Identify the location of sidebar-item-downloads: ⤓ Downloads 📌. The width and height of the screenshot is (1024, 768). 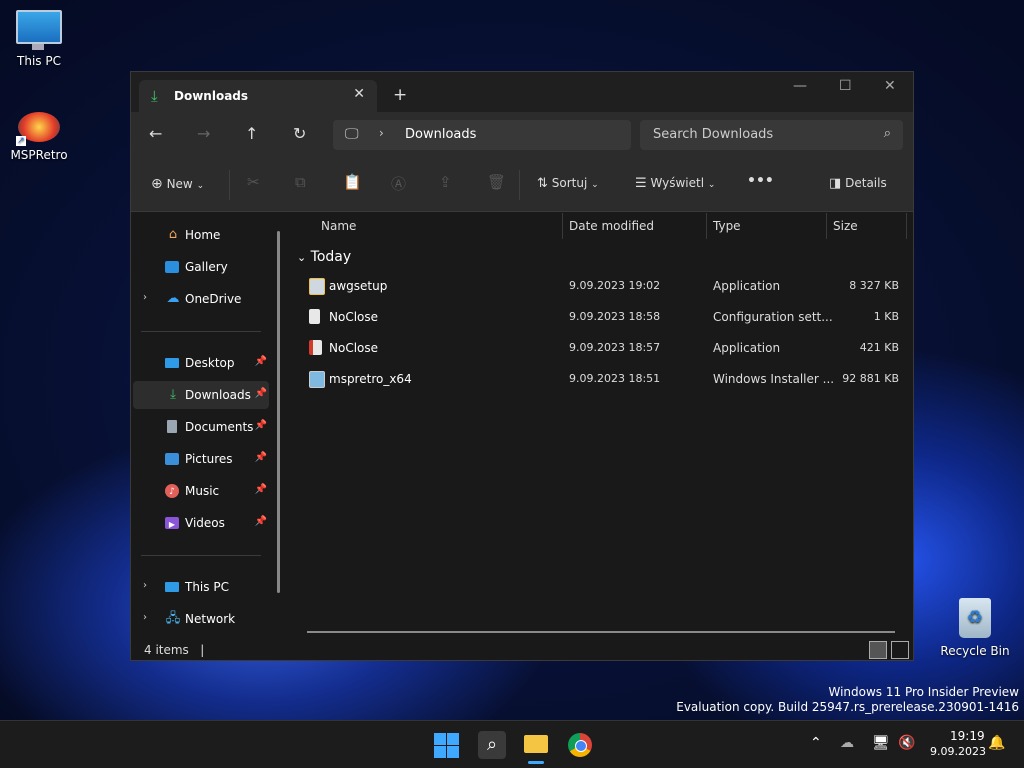
(201, 395).